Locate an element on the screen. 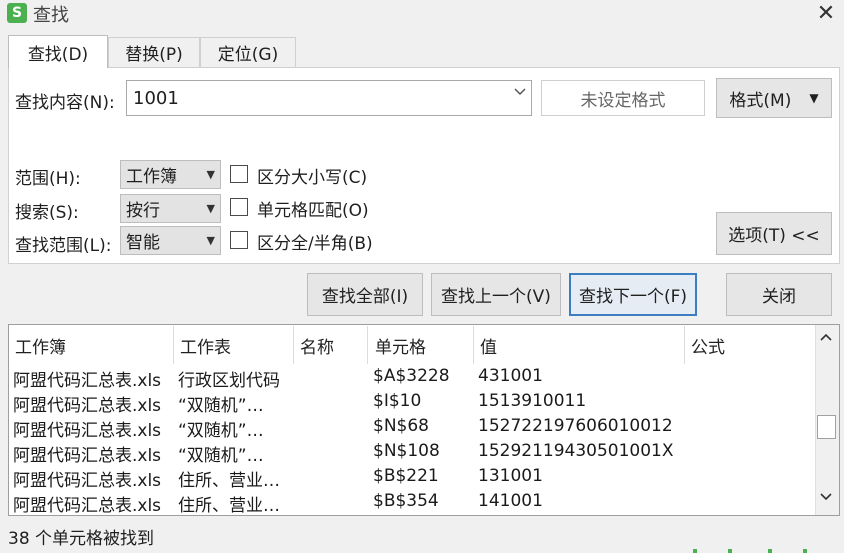 The height and width of the screenshot is (553, 844). column-header-workbook: 工作簿 is located at coordinates (40, 345).